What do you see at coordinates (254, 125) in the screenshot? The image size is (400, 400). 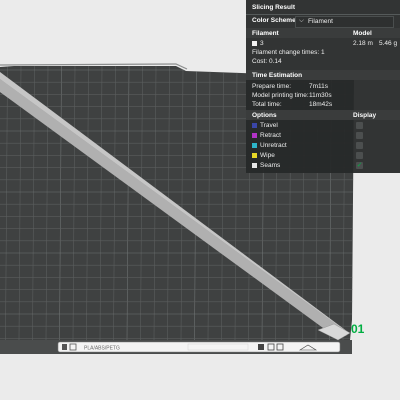 I see `travel-color-swatch` at bounding box center [254, 125].